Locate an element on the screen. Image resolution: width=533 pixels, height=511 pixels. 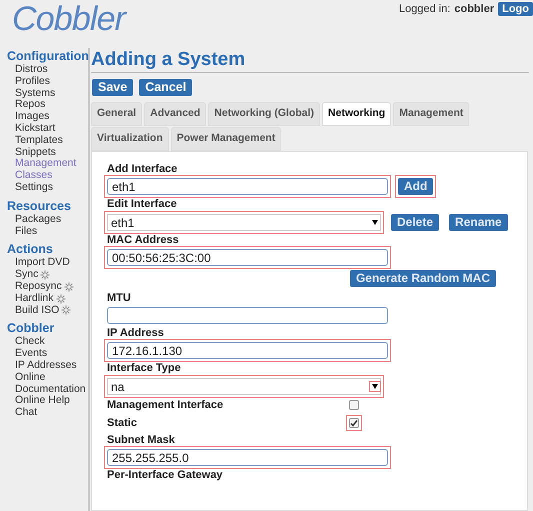
checkmark-icon is located at coordinates (354, 423).